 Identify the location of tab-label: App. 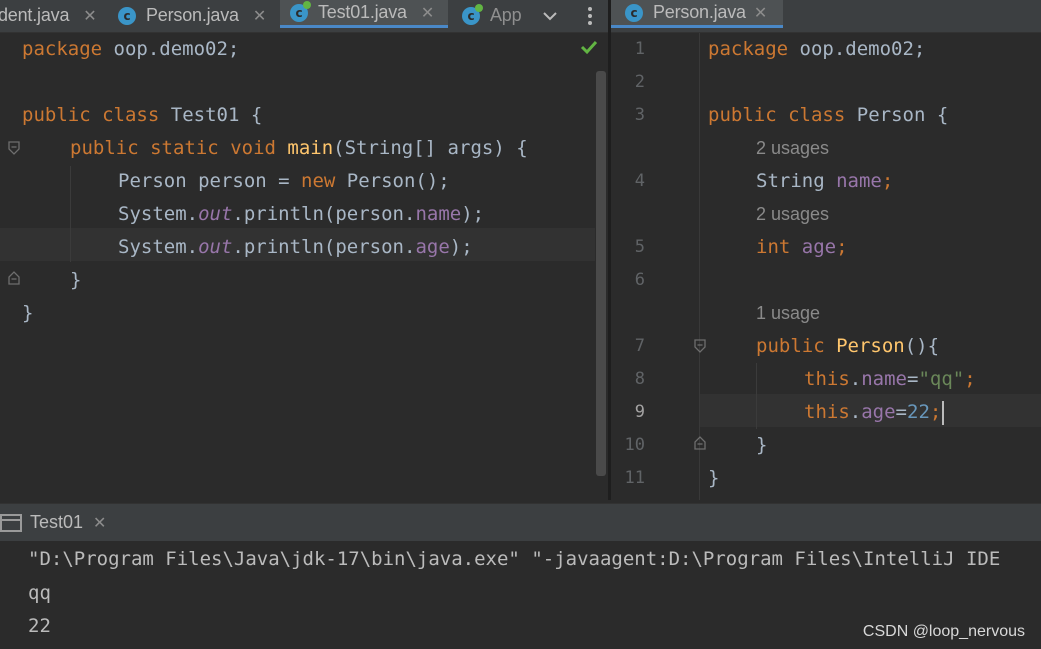
(506, 15).